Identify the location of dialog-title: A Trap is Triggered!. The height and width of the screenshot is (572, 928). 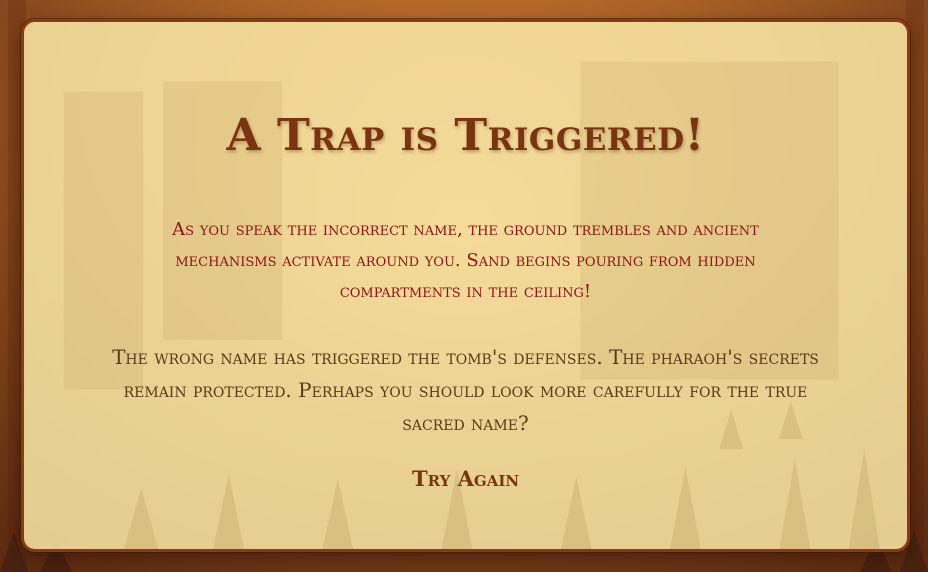
(465, 135).